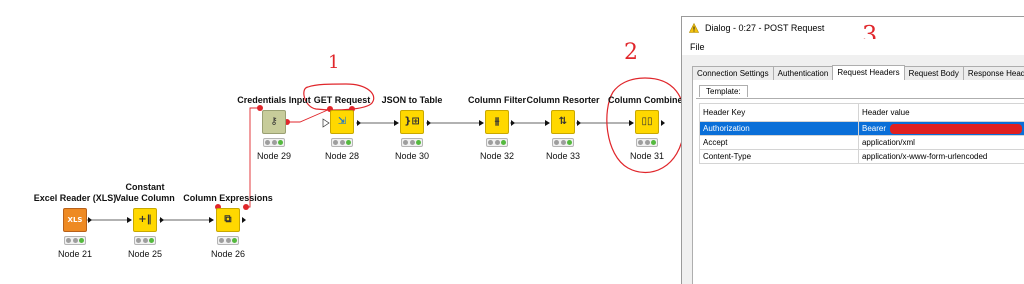 The image size is (1024, 284). What do you see at coordinates (274, 122) in the screenshot?
I see `credentials-icon: ⚷` at bounding box center [274, 122].